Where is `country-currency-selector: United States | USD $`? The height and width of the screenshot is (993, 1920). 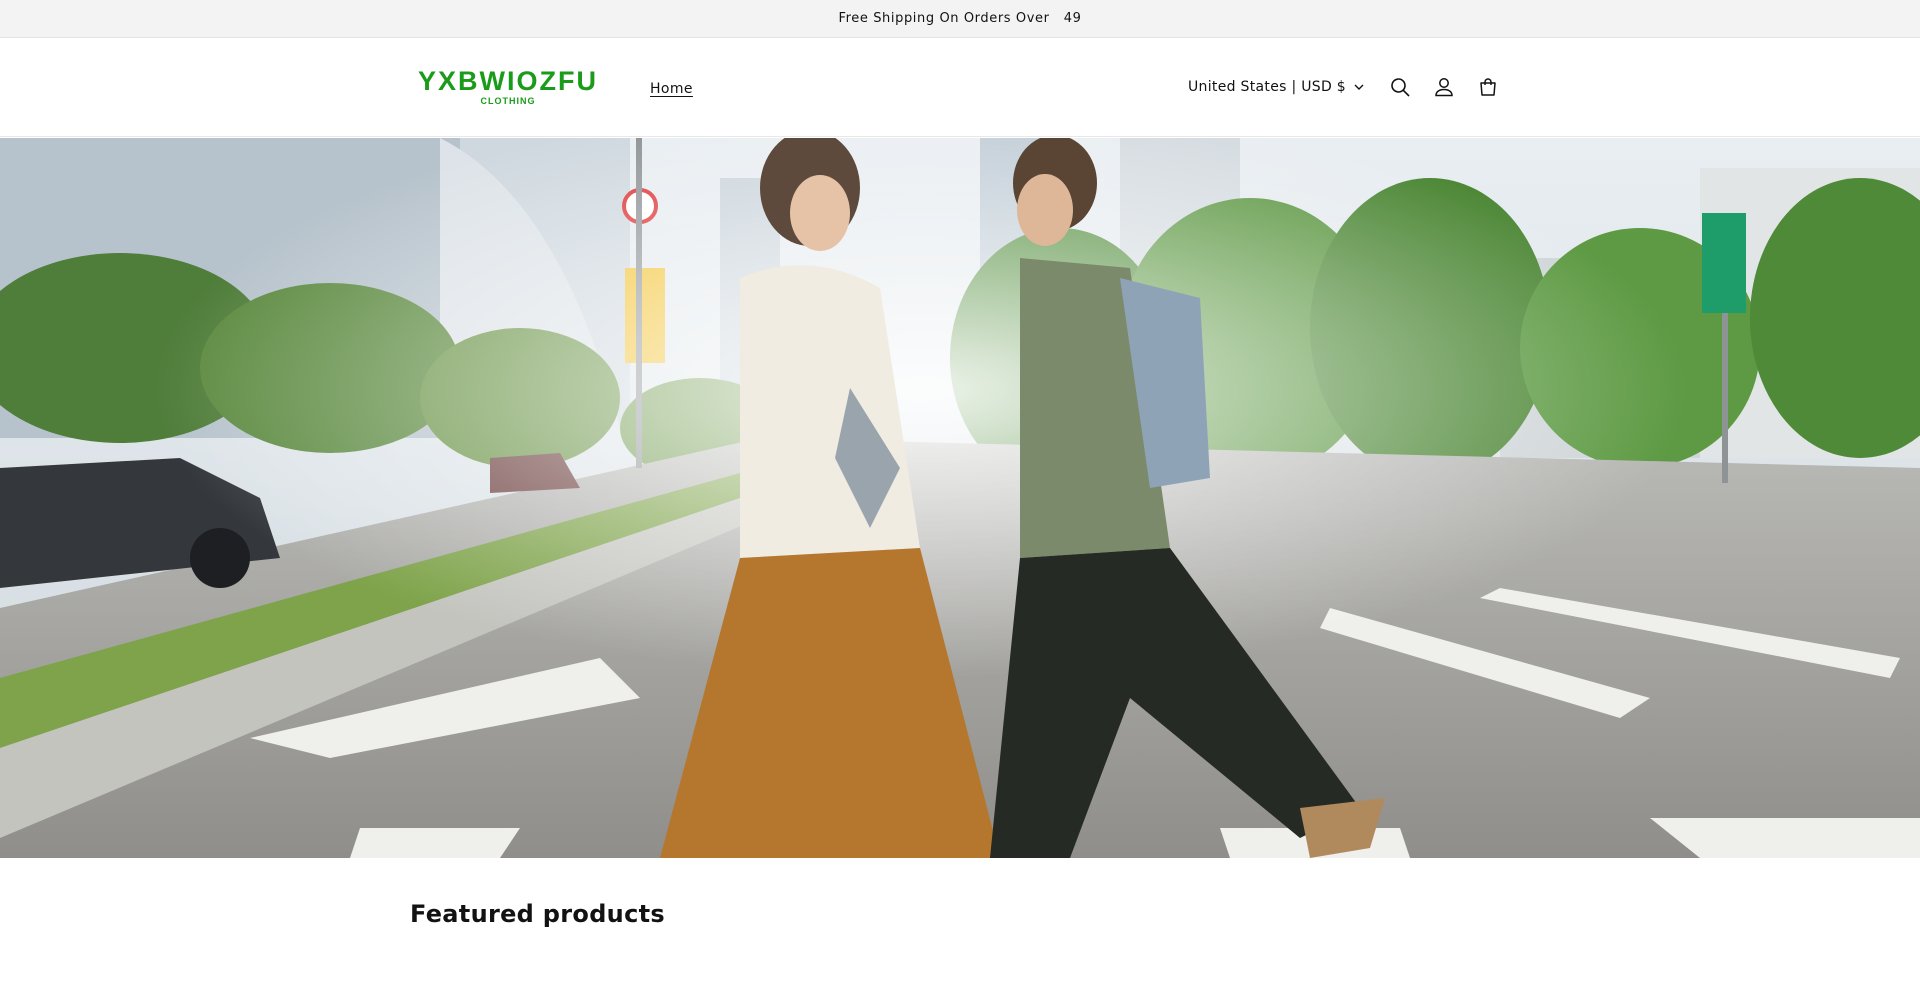
country-currency-selector: United States | USD $ is located at coordinates (1276, 87).